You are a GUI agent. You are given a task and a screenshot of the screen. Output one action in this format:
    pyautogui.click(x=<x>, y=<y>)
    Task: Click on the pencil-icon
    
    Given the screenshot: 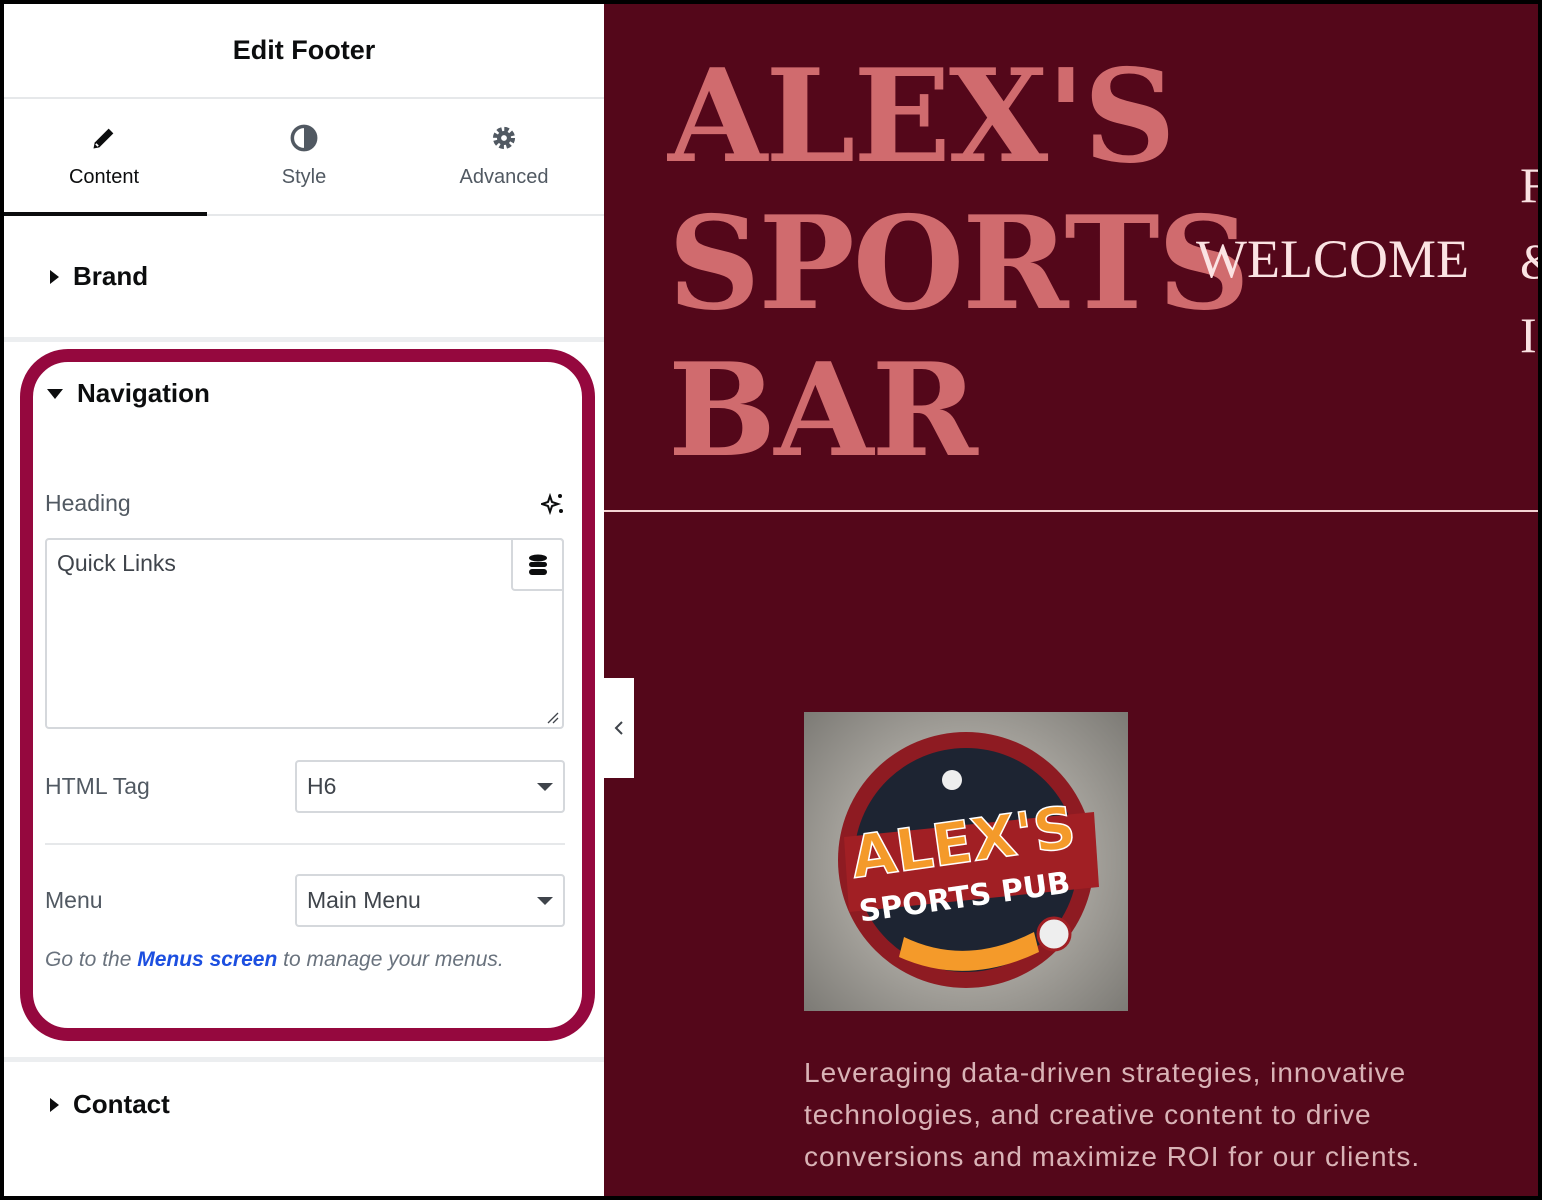 What is the action you would take?
    pyautogui.click(x=103, y=138)
    